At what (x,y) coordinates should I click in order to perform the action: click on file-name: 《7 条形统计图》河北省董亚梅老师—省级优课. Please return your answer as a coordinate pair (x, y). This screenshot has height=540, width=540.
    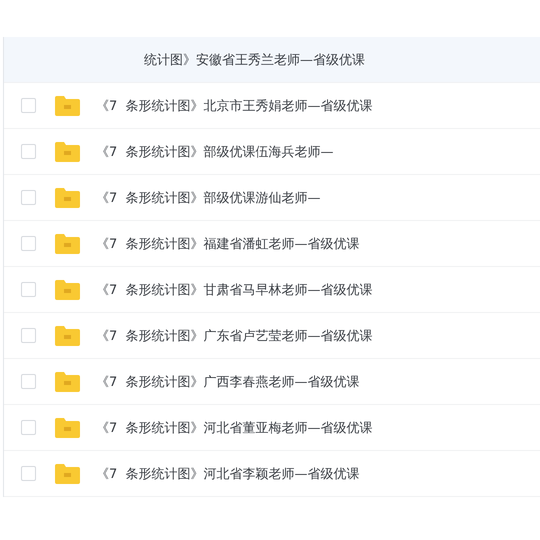
    Looking at the image, I should click on (234, 428).